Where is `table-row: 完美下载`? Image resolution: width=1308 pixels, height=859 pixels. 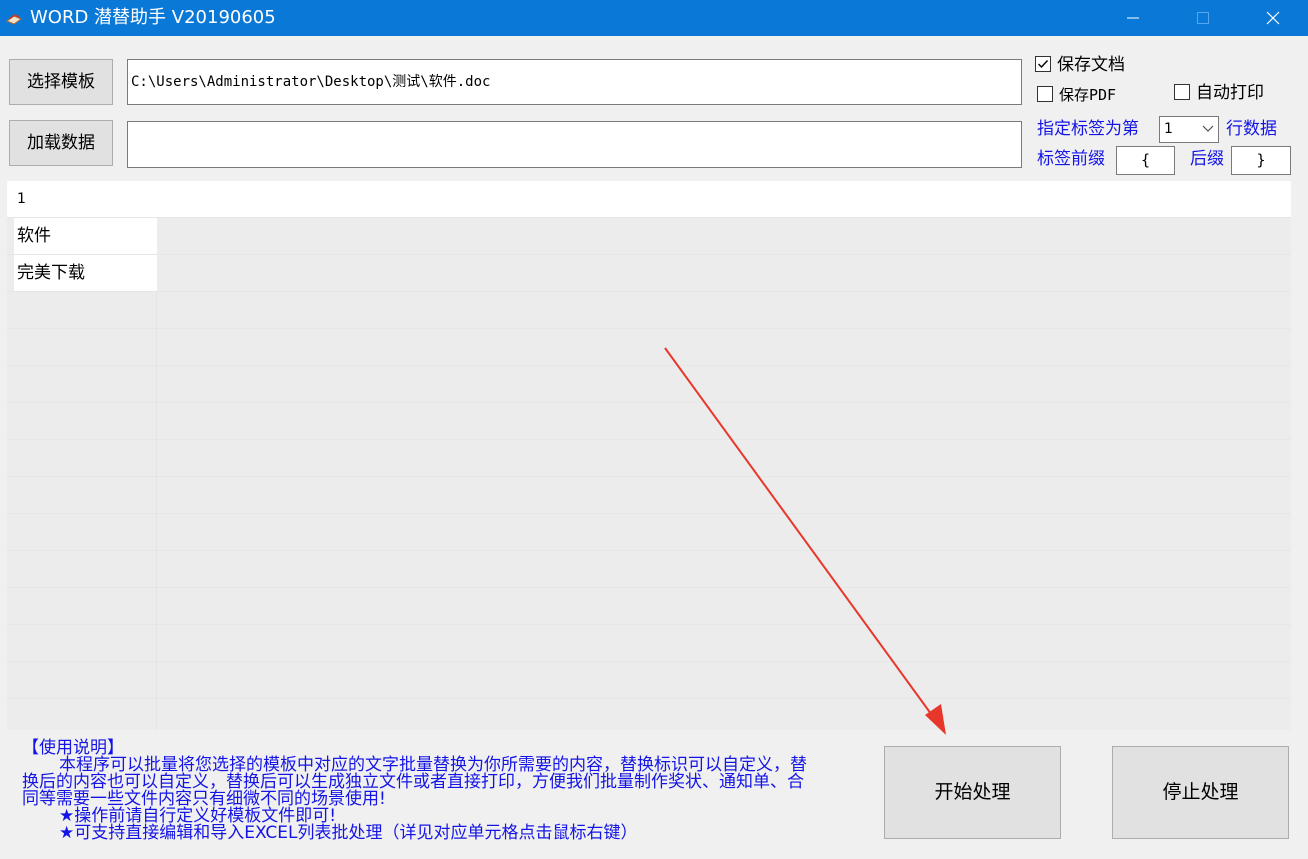
table-row: 完美下载 is located at coordinates (82, 273).